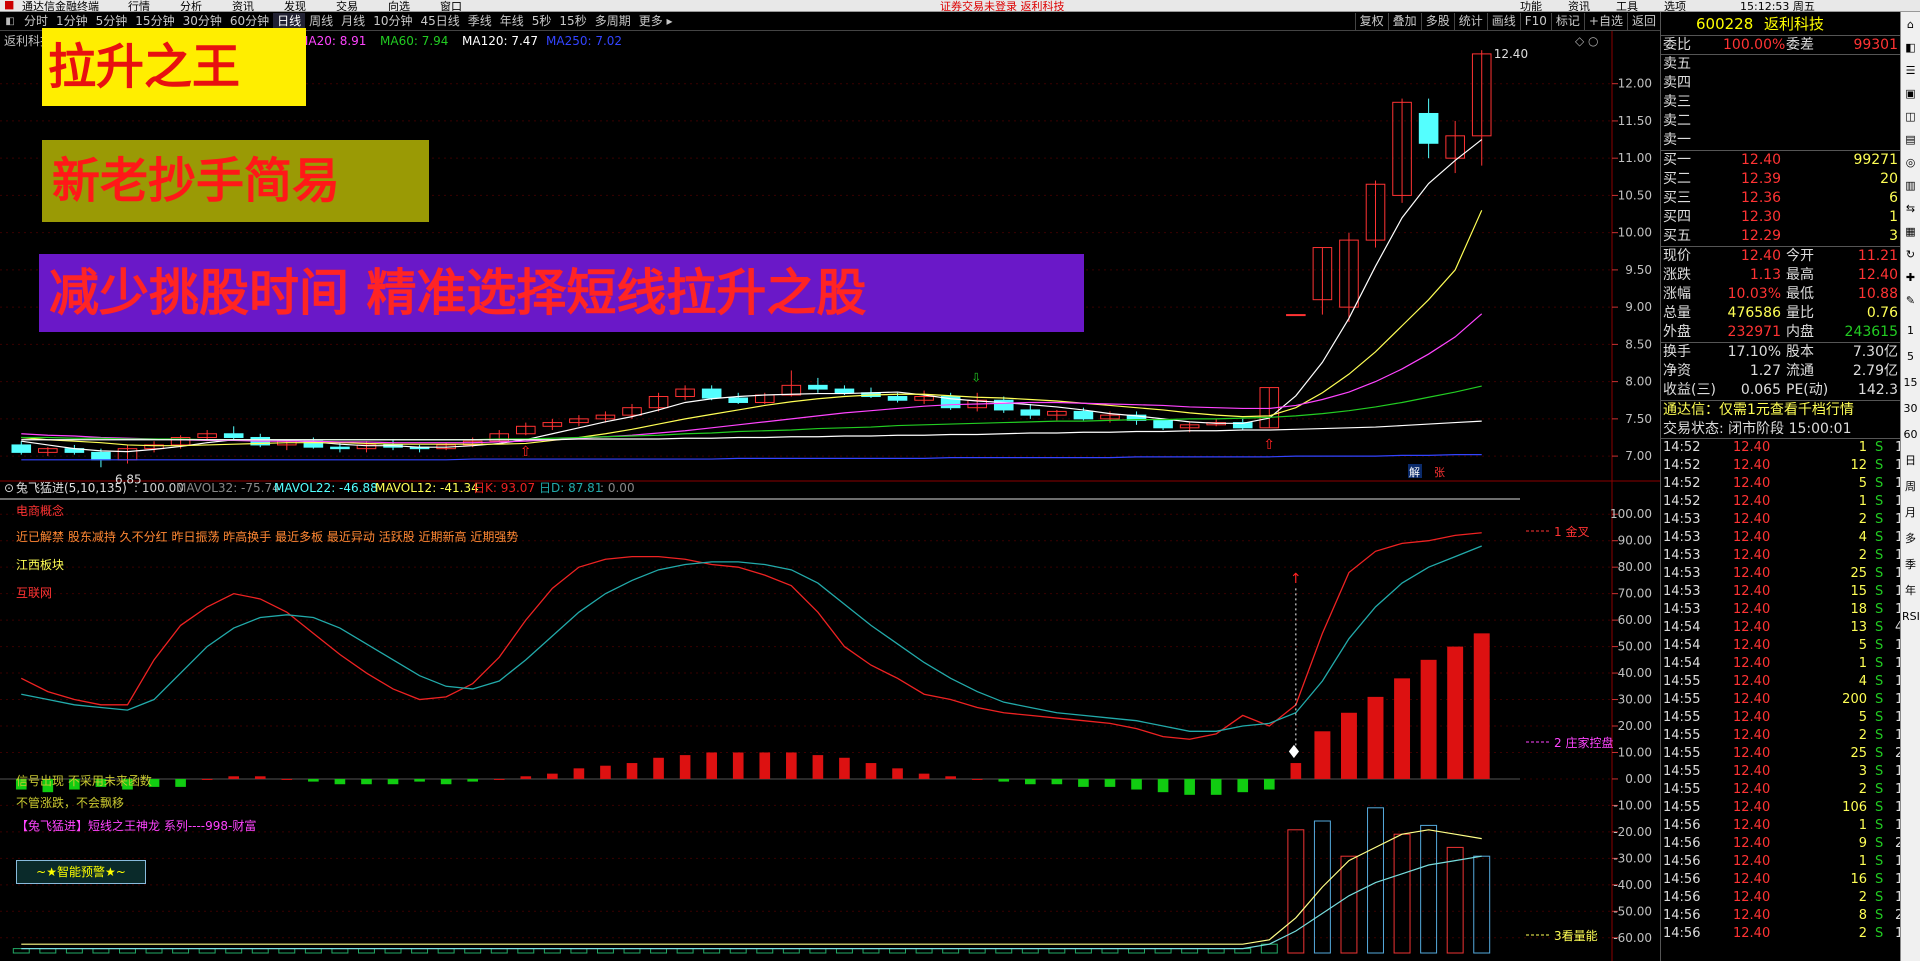 The image size is (1920, 961). What do you see at coordinates (72, 21) in the screenshot?
I see `period-tab-1: 1分钟` at bounding box center [72, 21].